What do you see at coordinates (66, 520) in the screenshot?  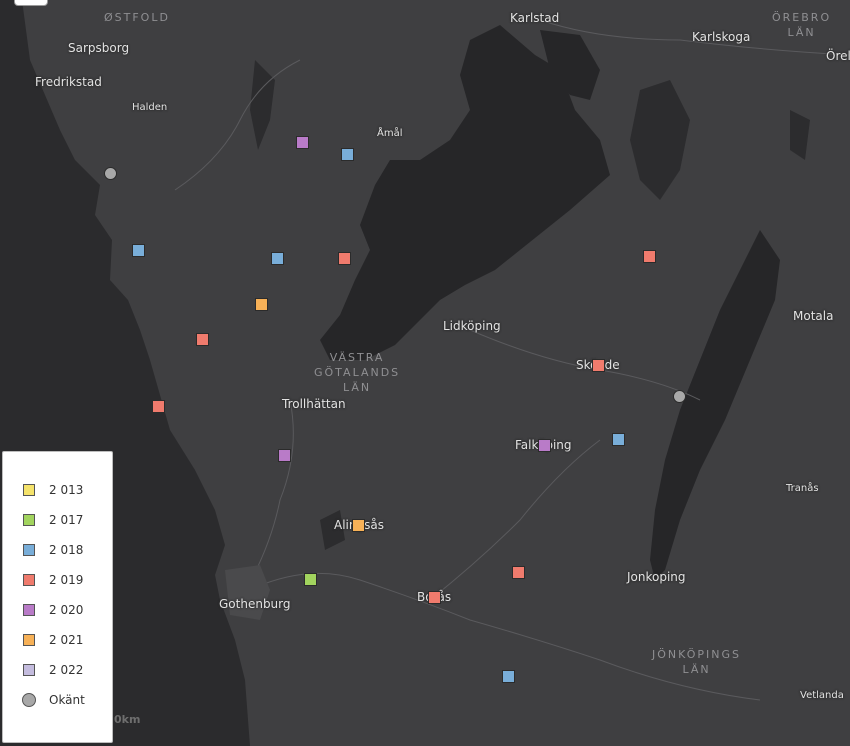 I see `legend-label: 2 017` at bounding box center [66, 520].